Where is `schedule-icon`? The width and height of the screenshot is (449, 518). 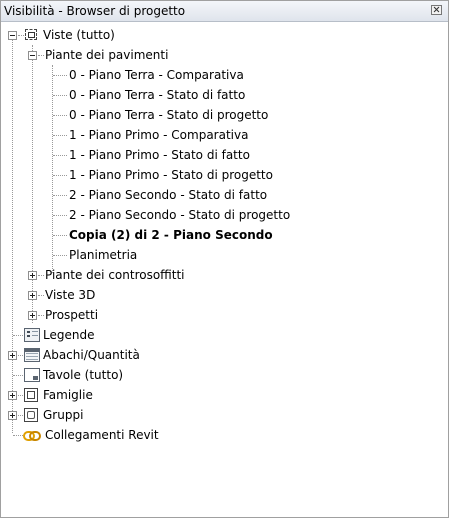 schedule-icon is located at coordinates (32, 355).